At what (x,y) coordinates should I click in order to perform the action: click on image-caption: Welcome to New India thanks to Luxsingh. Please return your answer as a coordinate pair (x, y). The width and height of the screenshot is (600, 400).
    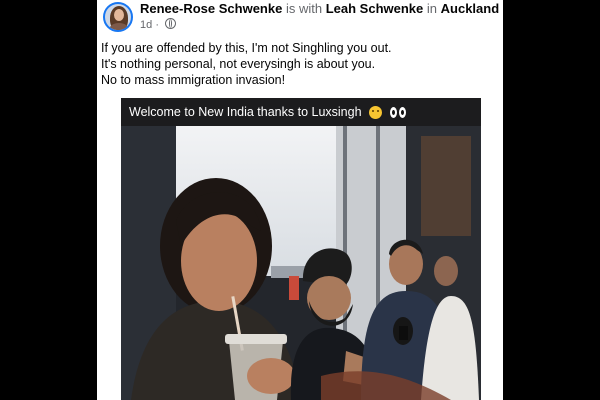
    Looking at the image, I should click on (301, 112).